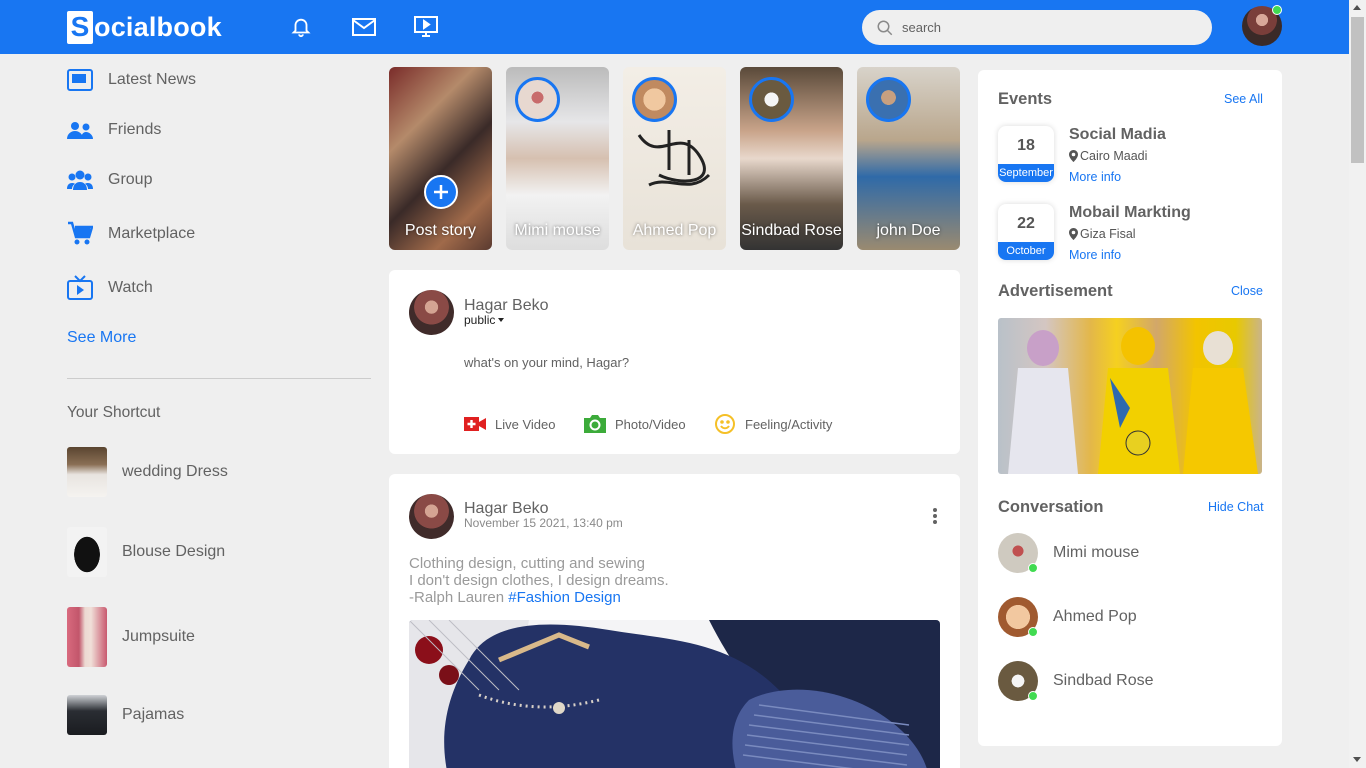 This screenshot has height=768, width=1366. Describe the element at coordinates (80, 27) in the screenshot. I see `logo-letter: S` at that location.